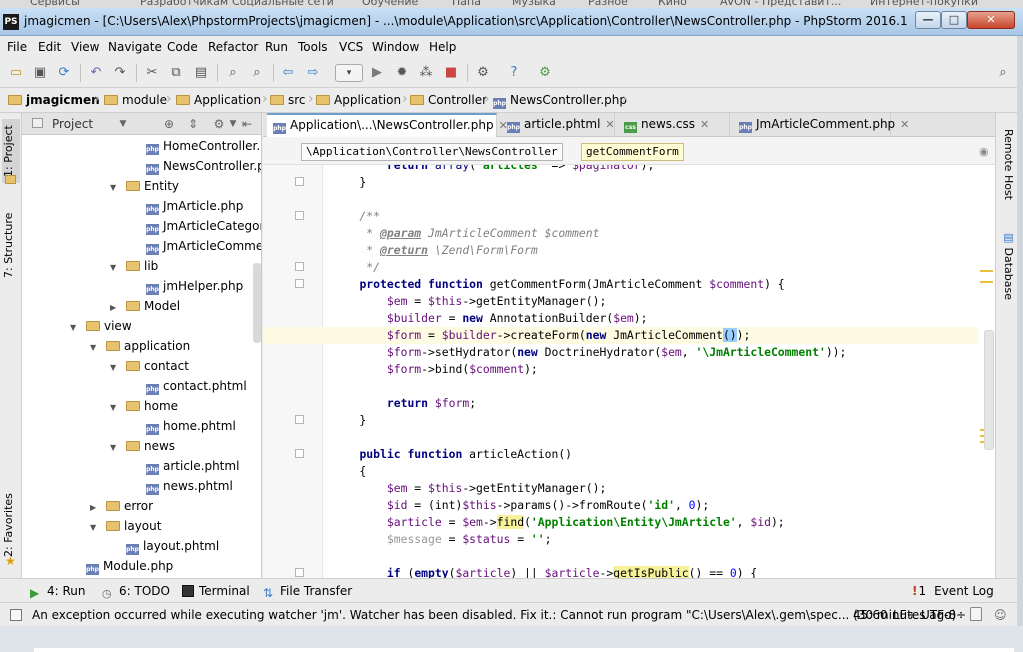 This screenshot has width=1023, height=652. I want to click on cut-icon: ✂, so click(152, 73).